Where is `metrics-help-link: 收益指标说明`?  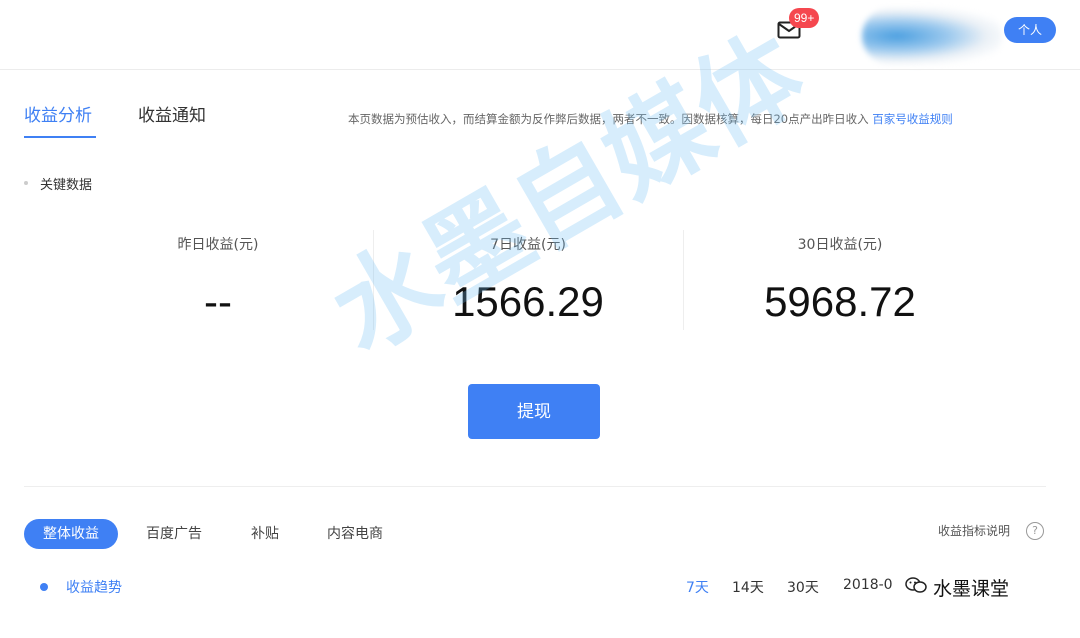
metrics-help-link: 收益指标说明 is located at coordinates (974, 530).